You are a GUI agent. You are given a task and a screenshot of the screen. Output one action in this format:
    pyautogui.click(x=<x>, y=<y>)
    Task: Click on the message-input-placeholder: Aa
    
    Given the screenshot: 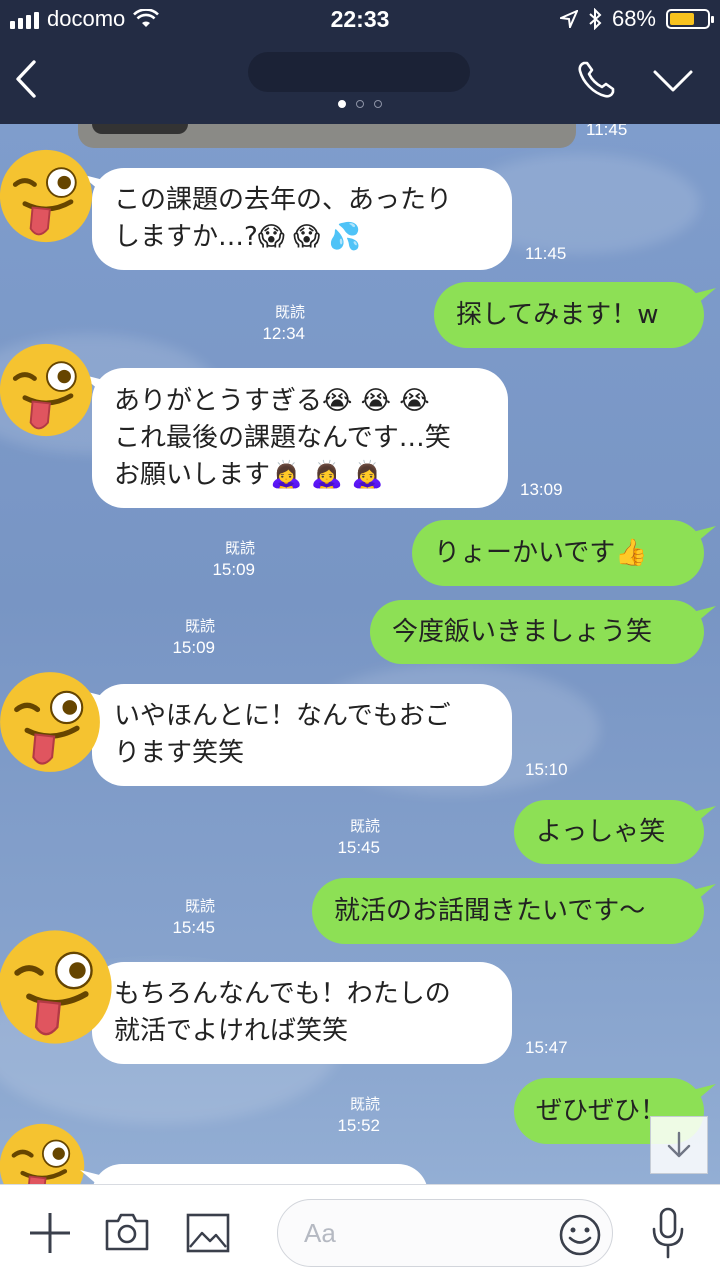 What is the action you would take?
    pyautogui.click(x=320, y=1233)
    